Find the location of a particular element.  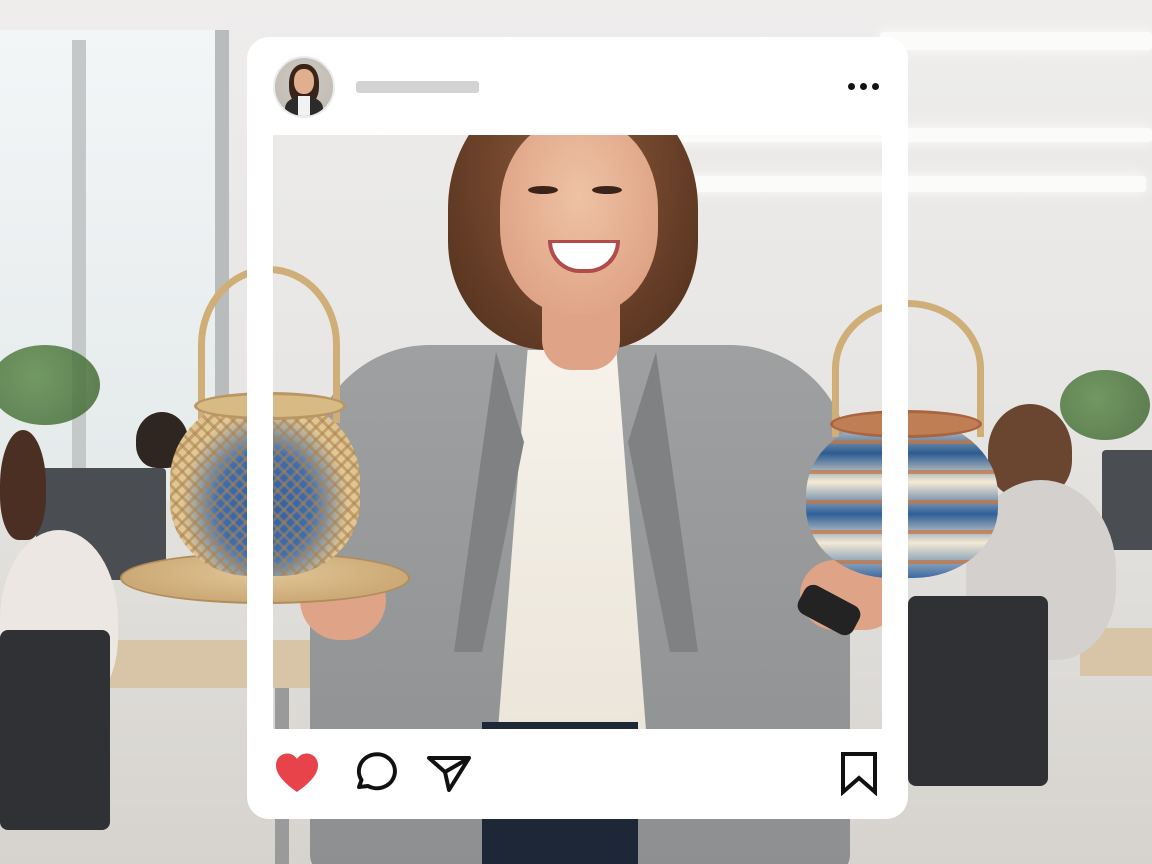

more-options-button is located at coordinates (863, 86).